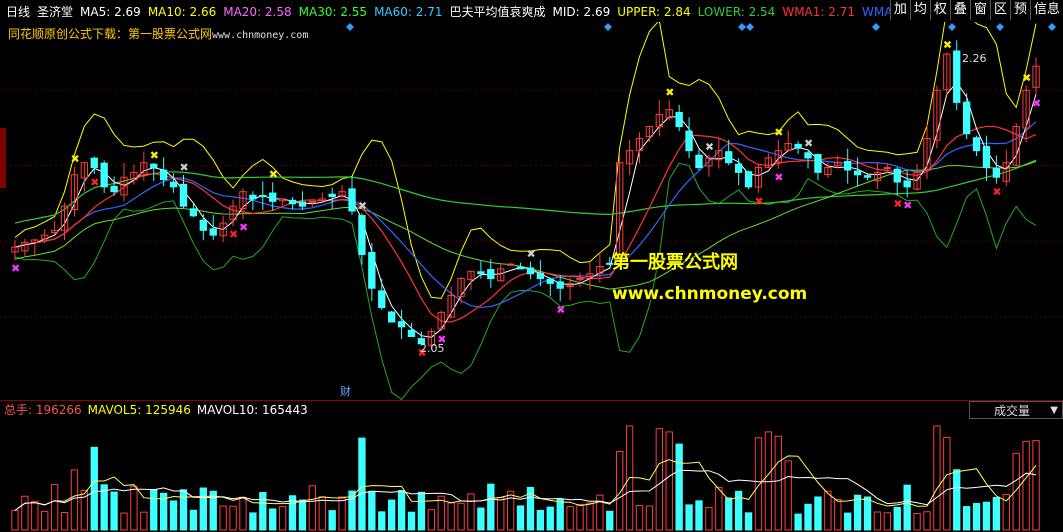 This screenshot has height=532, width=1063. What do you see at coordinates (939, 10) in the screenshot?
I see `toolbar-button-2: 权` at bounding box center [939, 10].